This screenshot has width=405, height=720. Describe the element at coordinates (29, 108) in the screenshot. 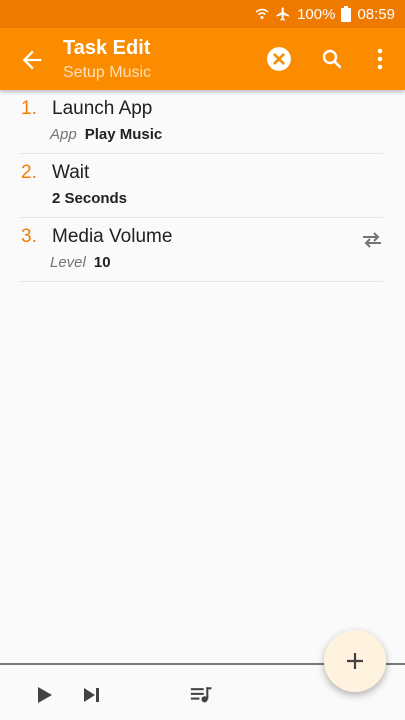

I see `action-number: 1.` at that location.